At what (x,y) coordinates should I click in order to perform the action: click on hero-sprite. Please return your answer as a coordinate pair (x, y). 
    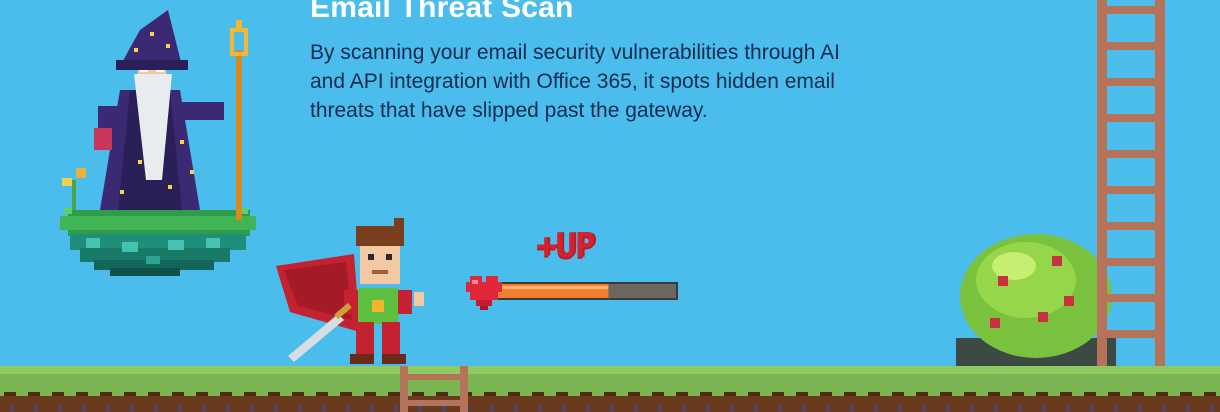
    Looking at the image, I should click on (350, 291).